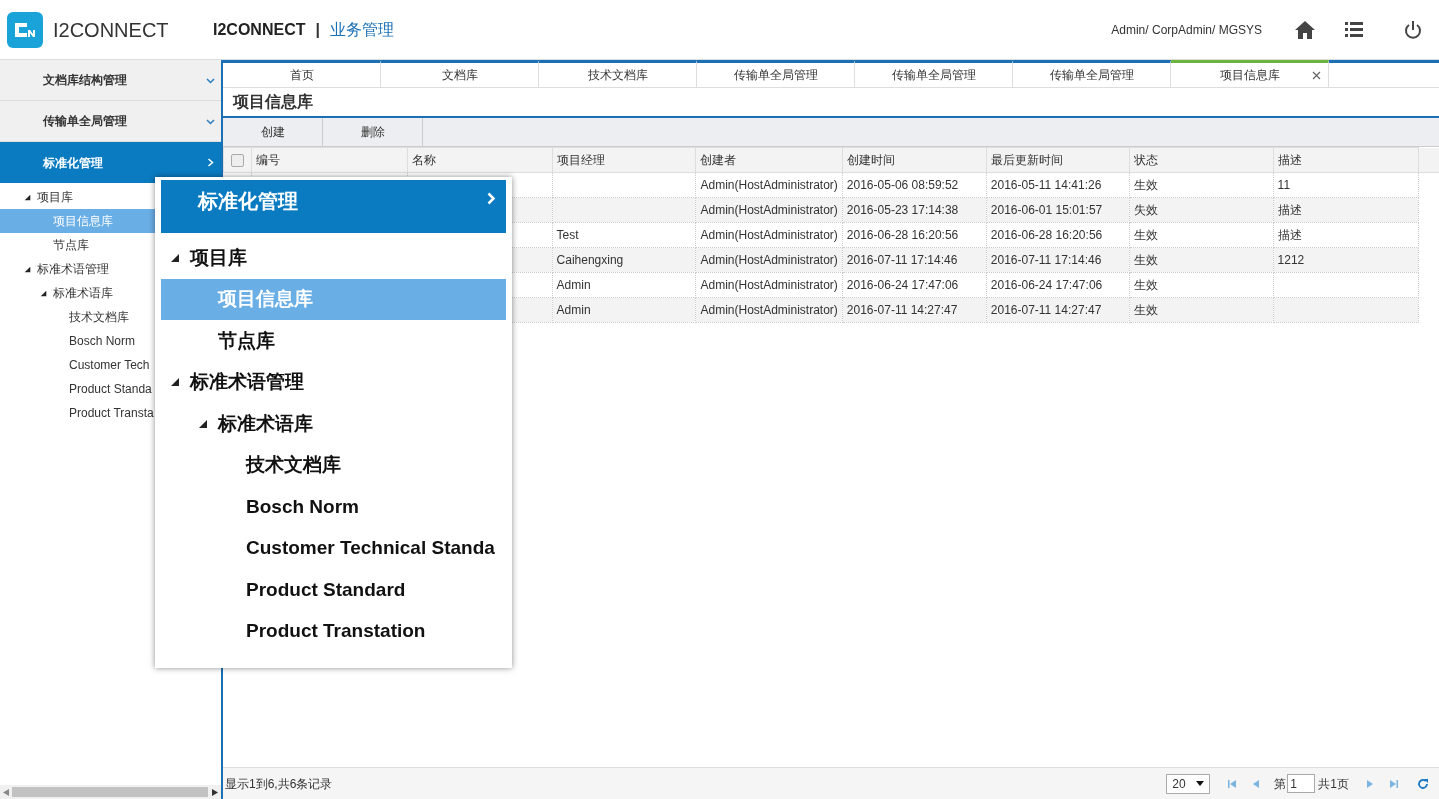  What do you see at coordinates (273, 132) in the screenshot?
I see `toolbar-button: 创建` at bounding box center [273, 132].